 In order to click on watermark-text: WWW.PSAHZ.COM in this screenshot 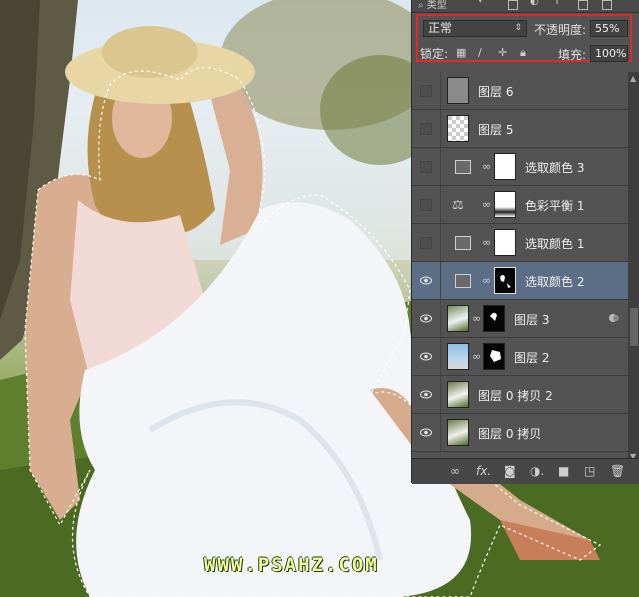, I will do `click(291, 565)`.